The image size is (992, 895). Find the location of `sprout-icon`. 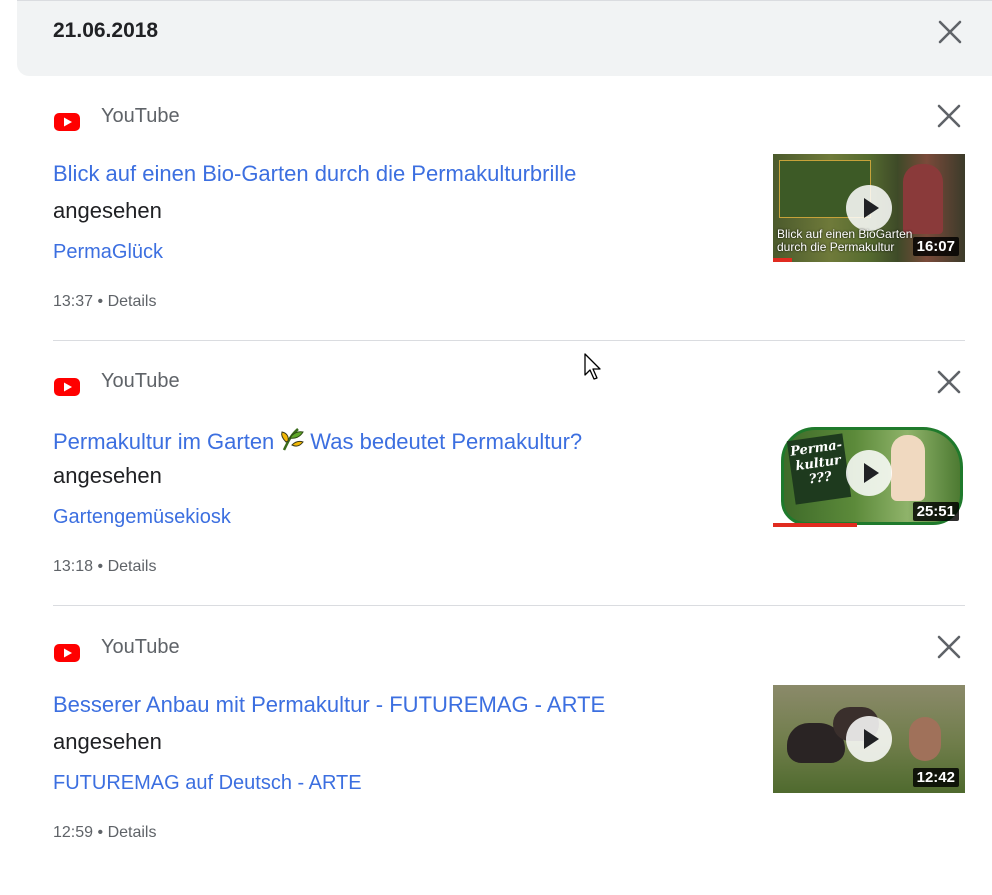

sprout-icon is located at coordinates (293, 439).